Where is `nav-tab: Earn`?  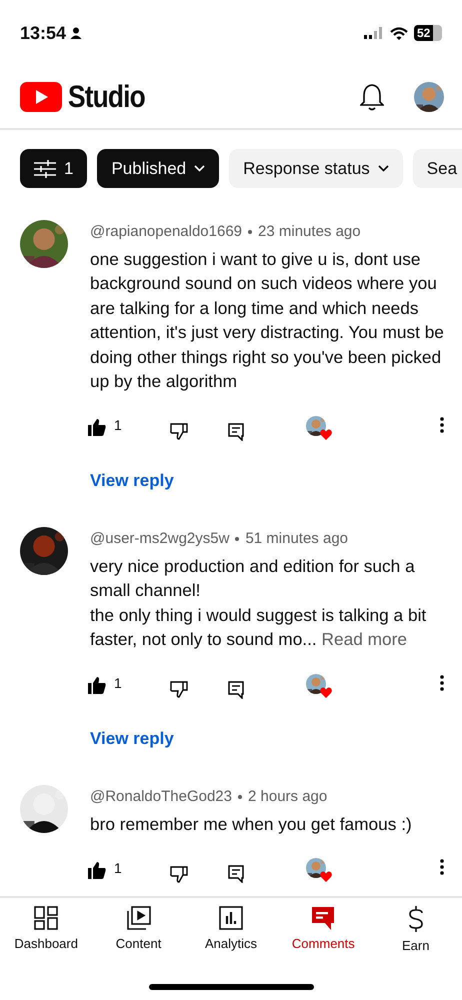
nav-tab: Earn is located at coordinates (416, 934).